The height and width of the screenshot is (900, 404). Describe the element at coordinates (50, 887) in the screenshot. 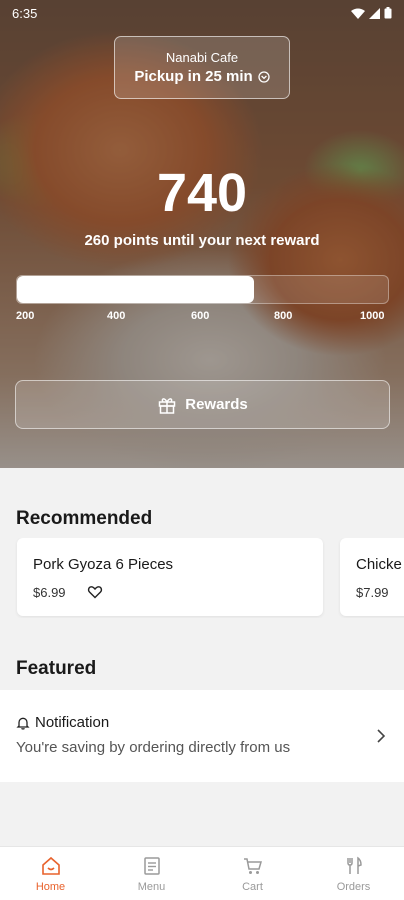

I see `nav-home-label: Home` at that location.